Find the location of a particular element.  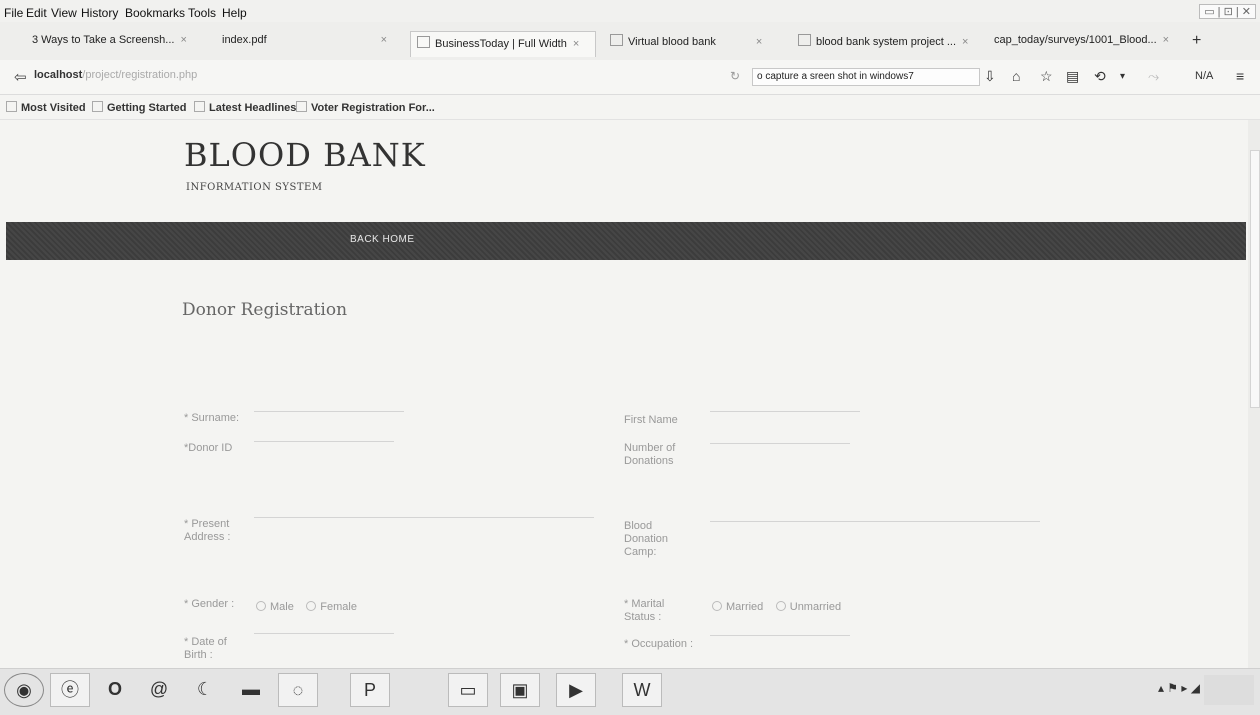

gender-male-radio: Male is located at coordinates (279, 605).